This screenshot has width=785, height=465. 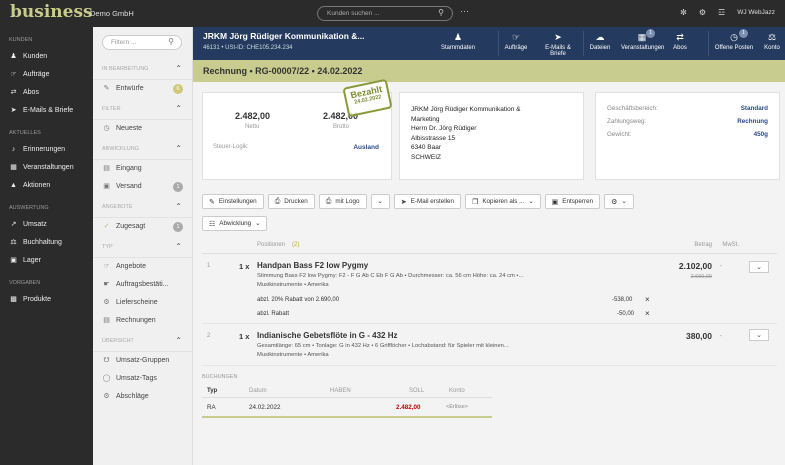 What do you see at coordinates (142, 109) in the screenshot?
I see `group-filter: FILTER ⌃` at bounding box center [142, 109].